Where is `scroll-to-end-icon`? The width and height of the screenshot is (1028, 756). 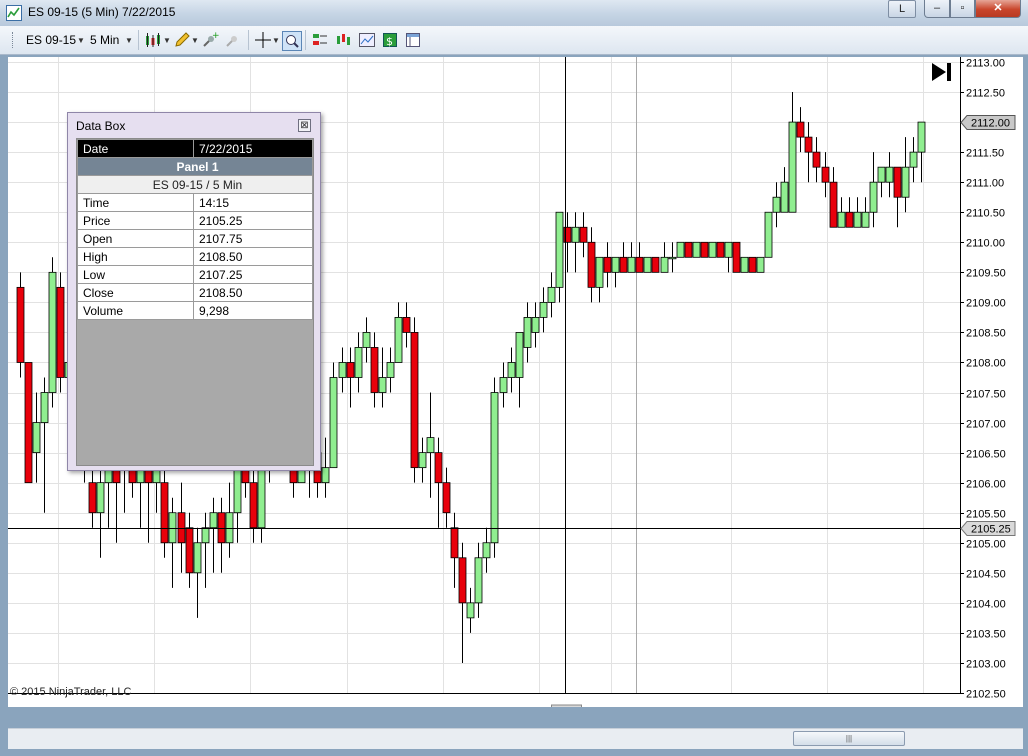
scroll-to-end-icon is located at coordinates (941, 72).